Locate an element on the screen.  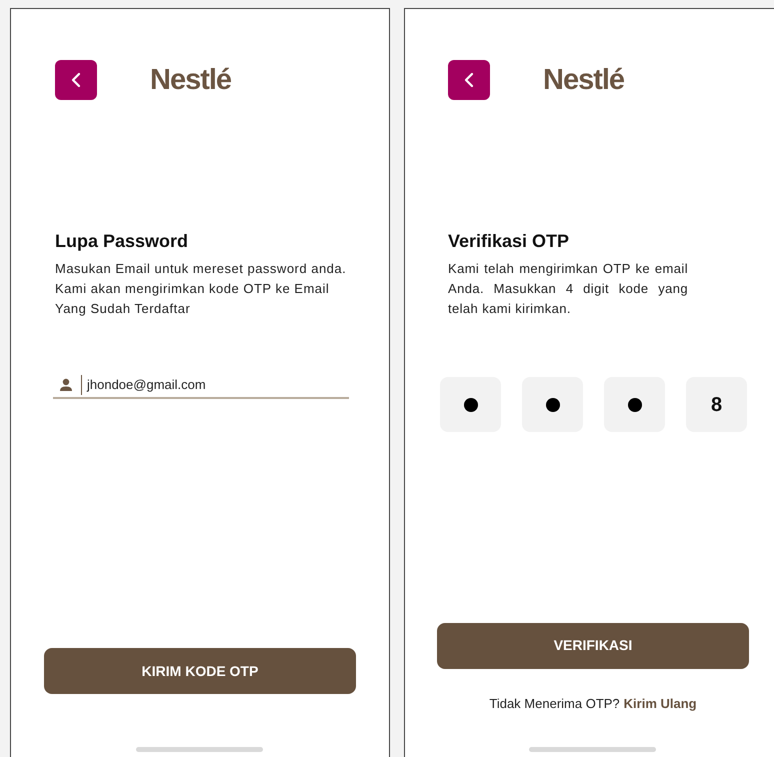
screen-title: Lupa Password is located at coordinates (122, 241).